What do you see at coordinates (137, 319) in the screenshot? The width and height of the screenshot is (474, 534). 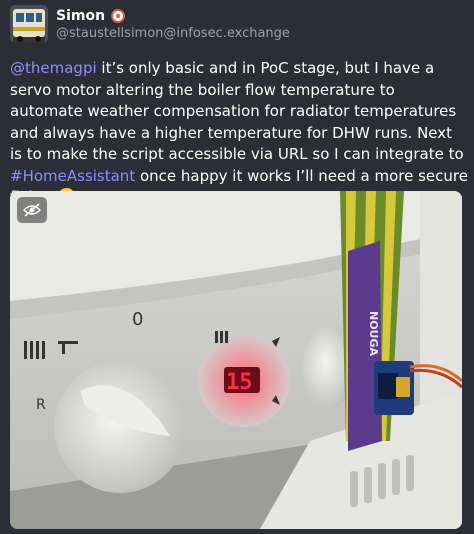 I see `knob-label-zero: 0` at bounding box center [137, 319].